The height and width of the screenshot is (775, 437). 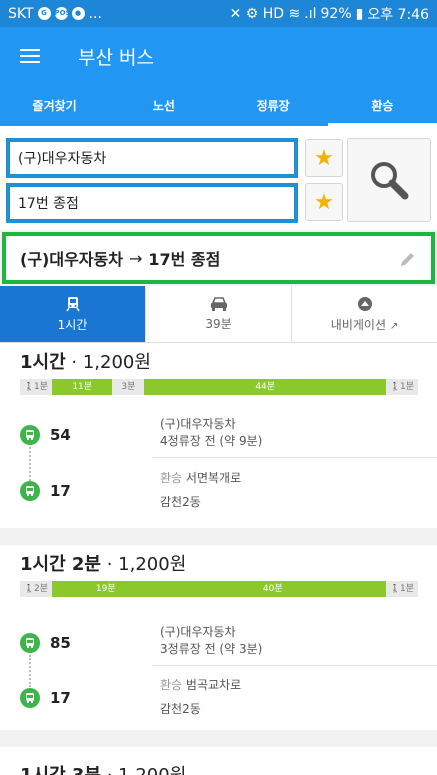 I want to click on carrier-label: SKT, so click(x=21, y=13).